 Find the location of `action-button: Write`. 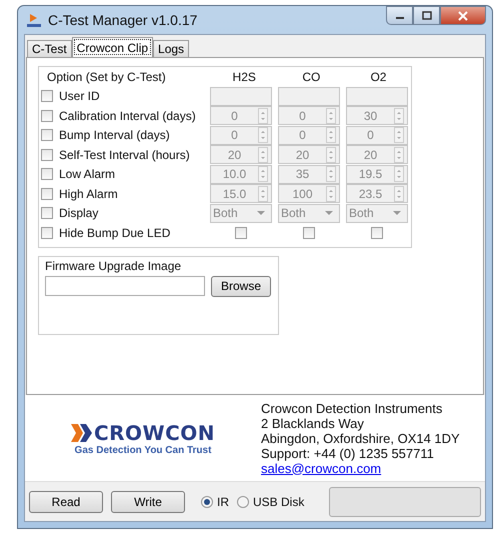

action-button: Write is located at coordinates (148, 501).